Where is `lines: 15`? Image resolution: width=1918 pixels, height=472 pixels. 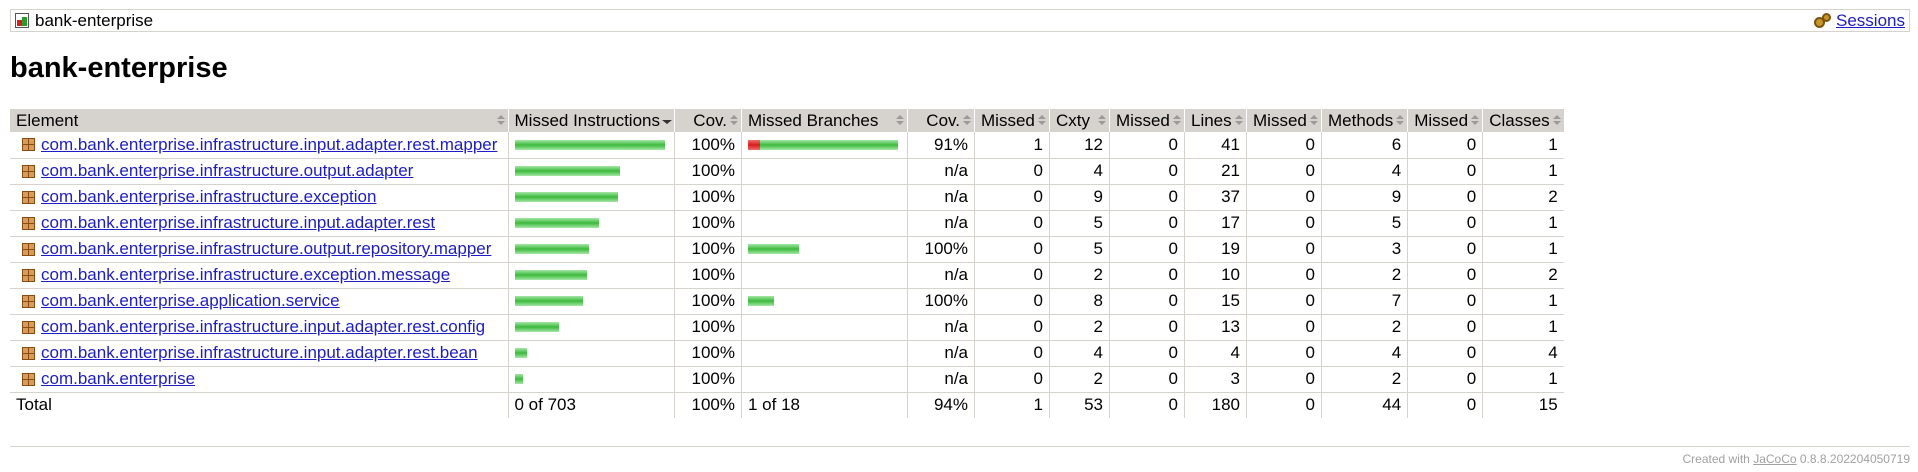
lines: 15 is located at coordinates (1215, 301).